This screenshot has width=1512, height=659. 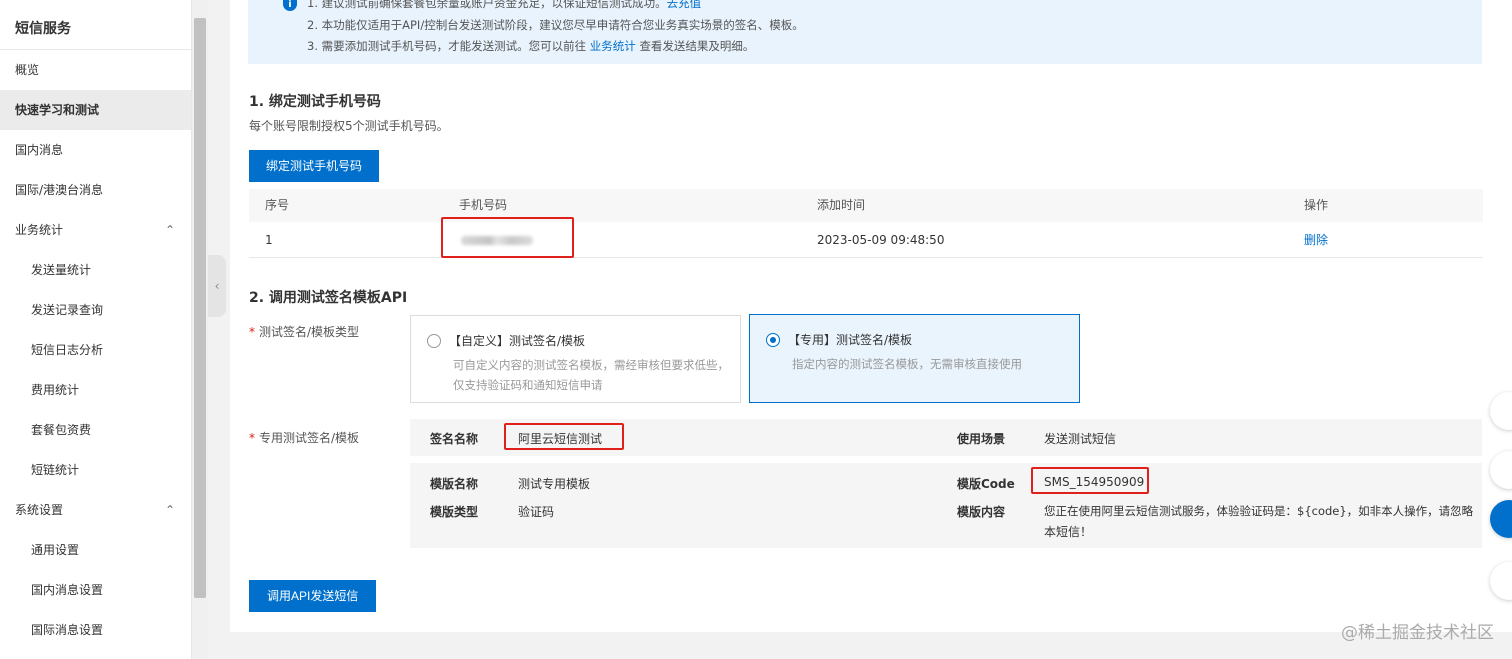 What do you see at coordinates (504, 5) in the screenshot?
I see `notice-line-1: 1. 建议测试前确保套餐包余量或账户资金充足，以保证短信测试成功。去充值` at bounding box center [504, 5].